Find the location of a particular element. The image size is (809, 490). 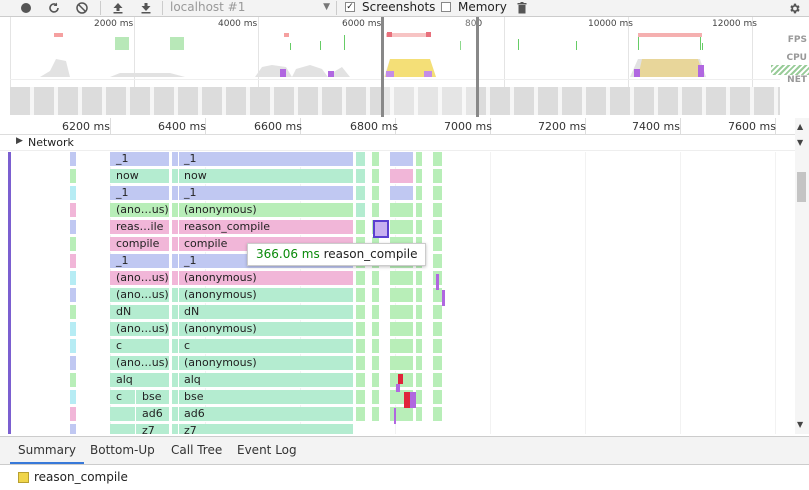

clear-button is located at coordinates (82, 8).